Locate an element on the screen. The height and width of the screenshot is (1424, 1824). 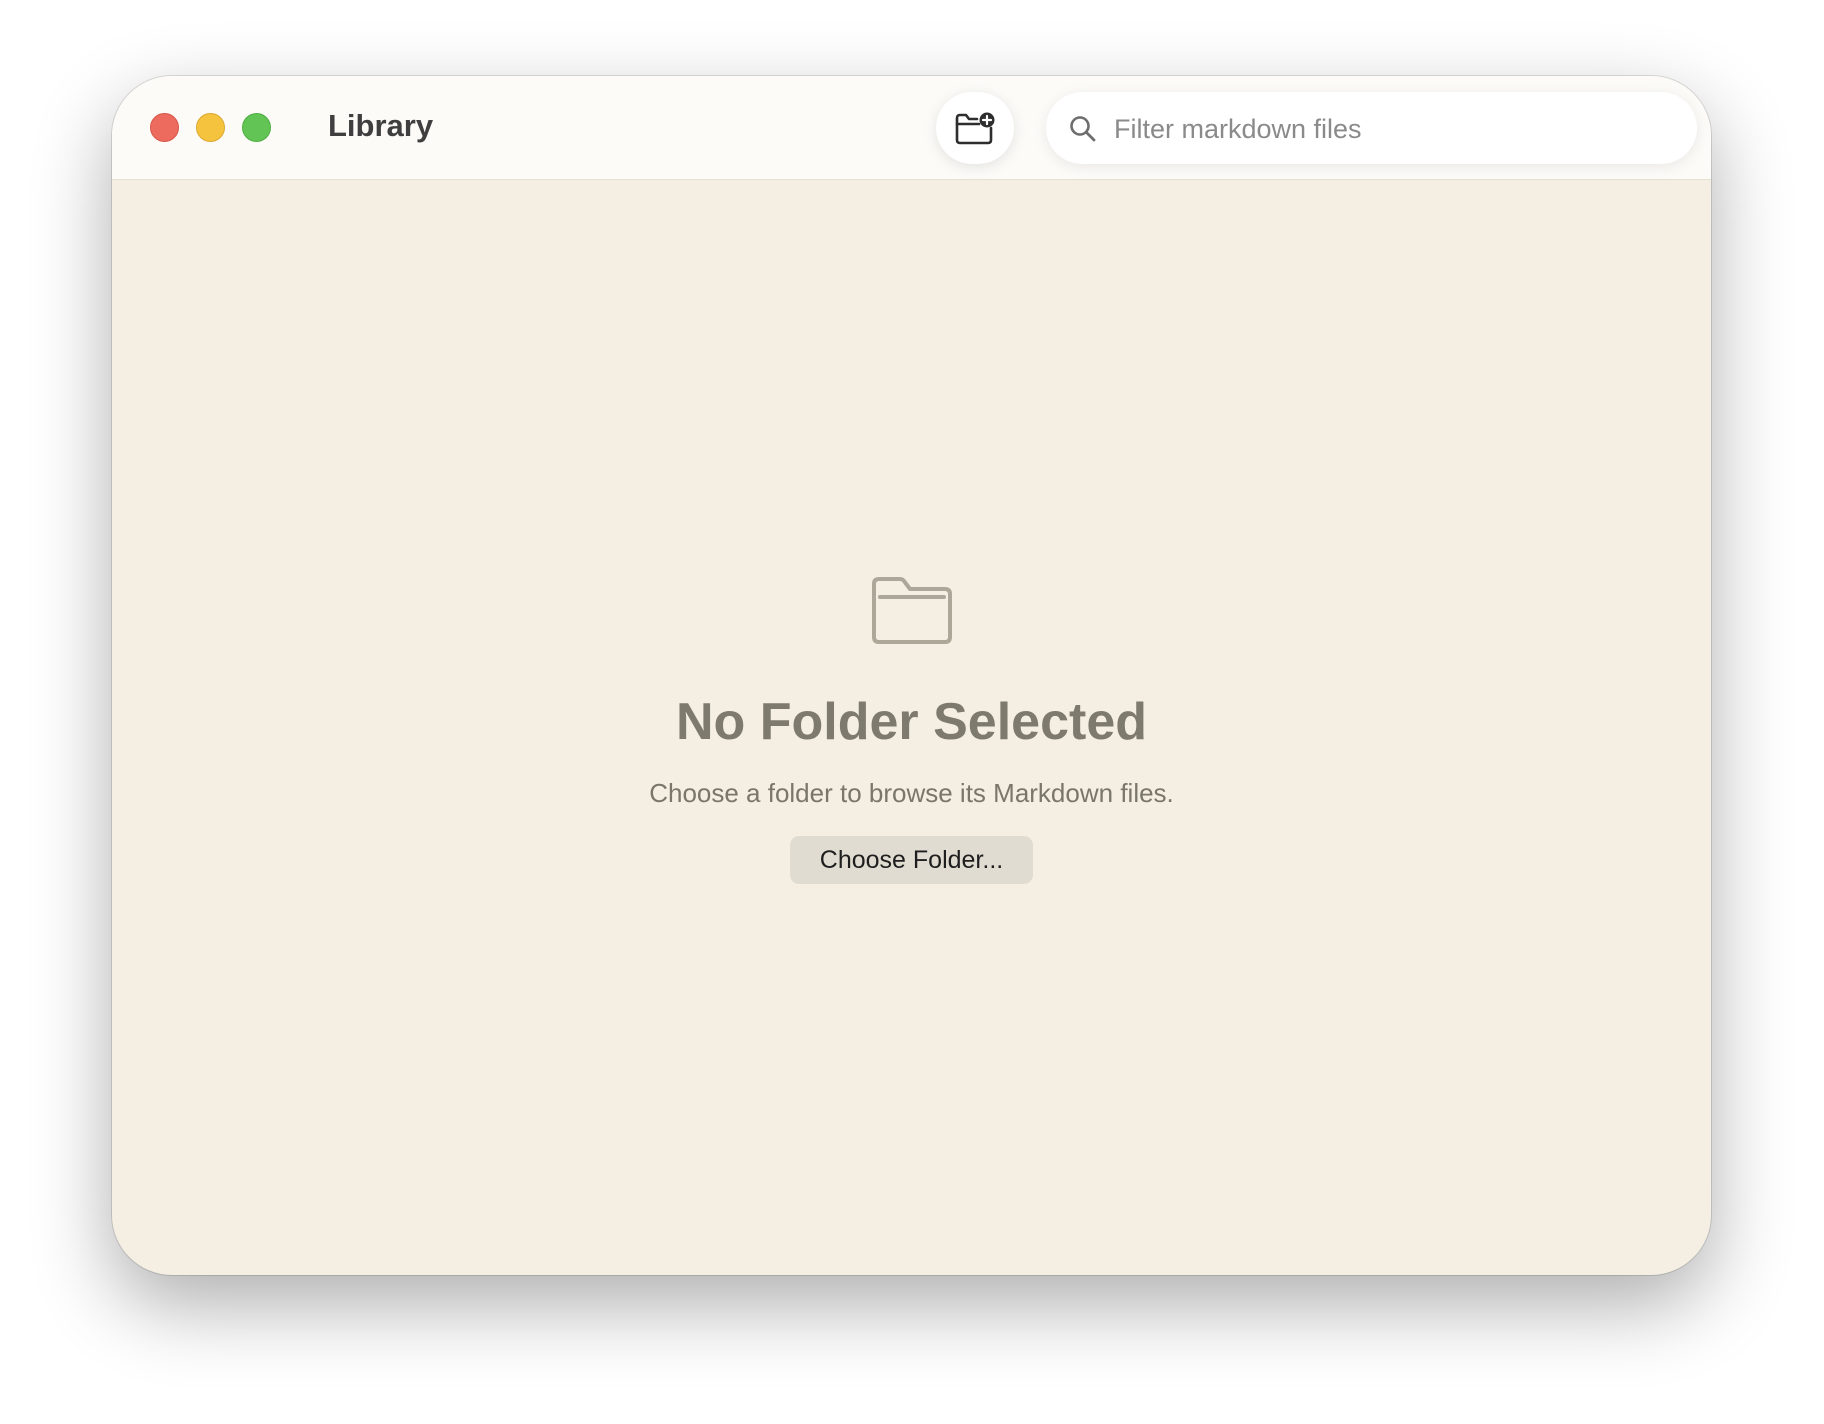
add-folder-button is located at coordinates (975, 128).